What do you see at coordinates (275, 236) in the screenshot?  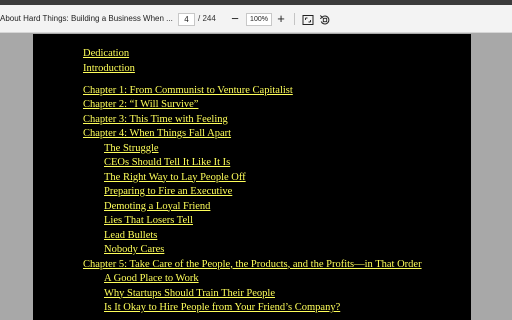 I see `toc-link-section: Lead Bullets` at bounding box center [275, 236].